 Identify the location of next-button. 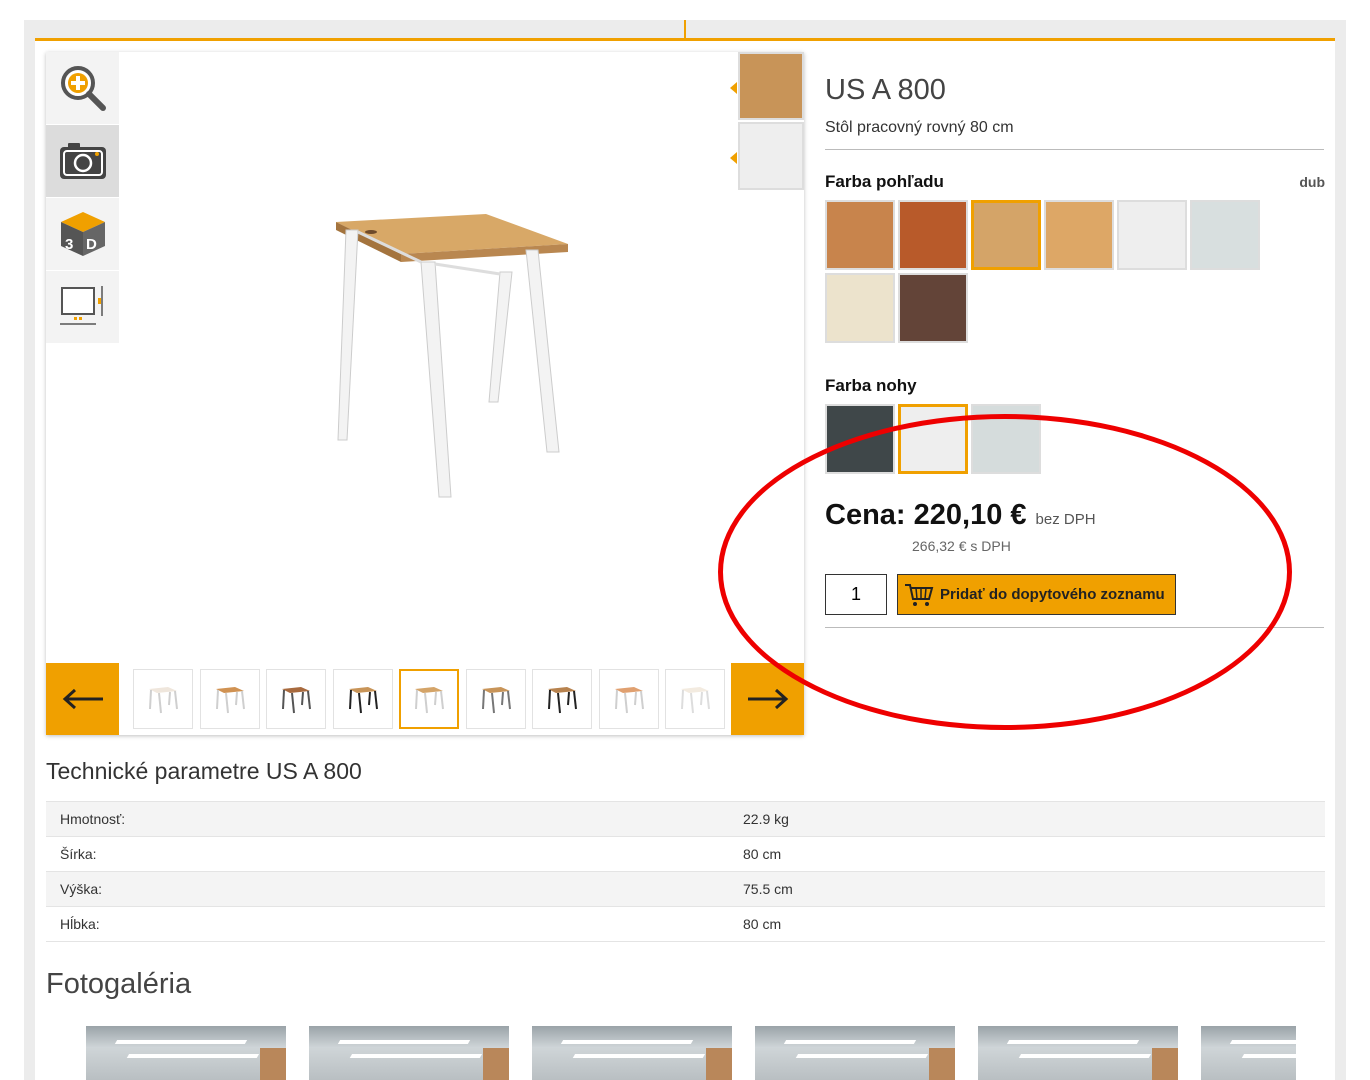
(767, 699).